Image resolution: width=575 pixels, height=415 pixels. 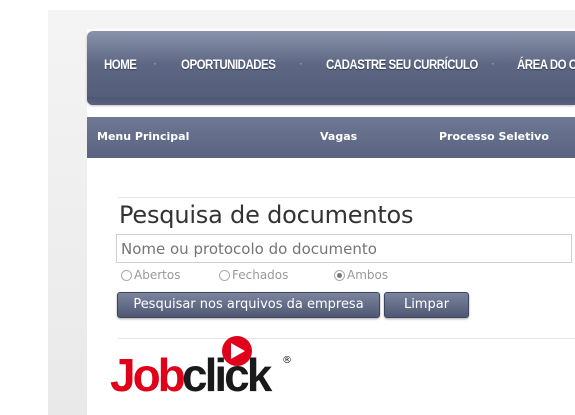 I want to click on radio-label: Abertos, so click(x=157, y=275).